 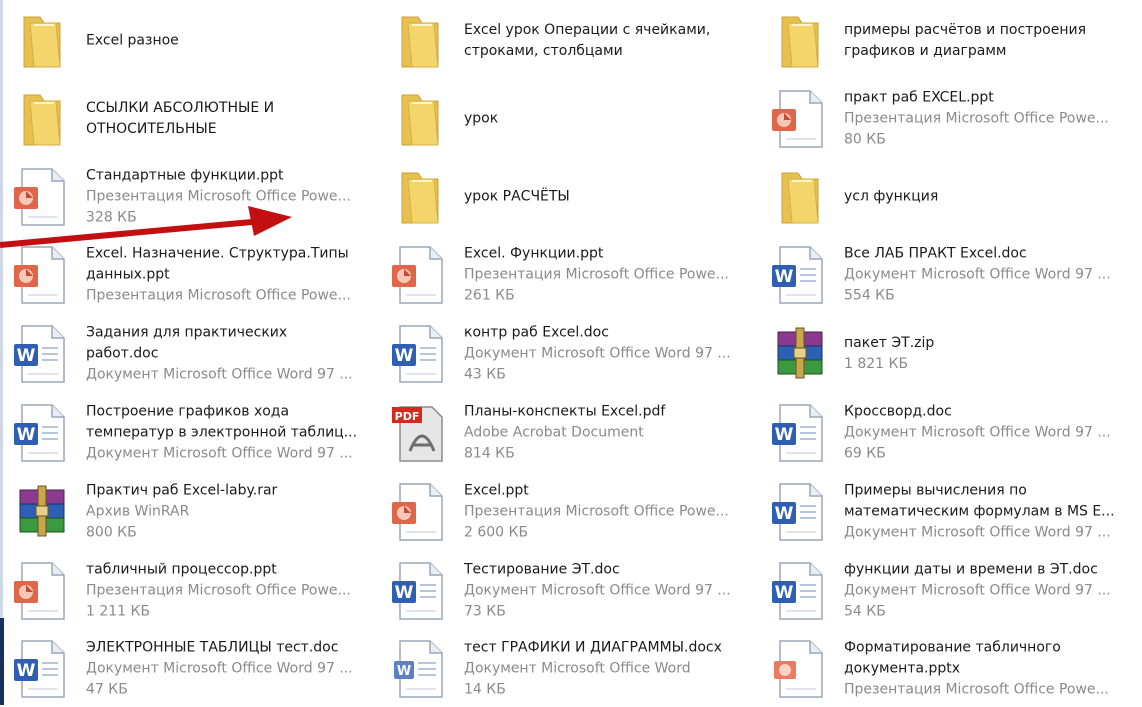 I want to click on file-name: Excel разное, so click(x=132, y=40).